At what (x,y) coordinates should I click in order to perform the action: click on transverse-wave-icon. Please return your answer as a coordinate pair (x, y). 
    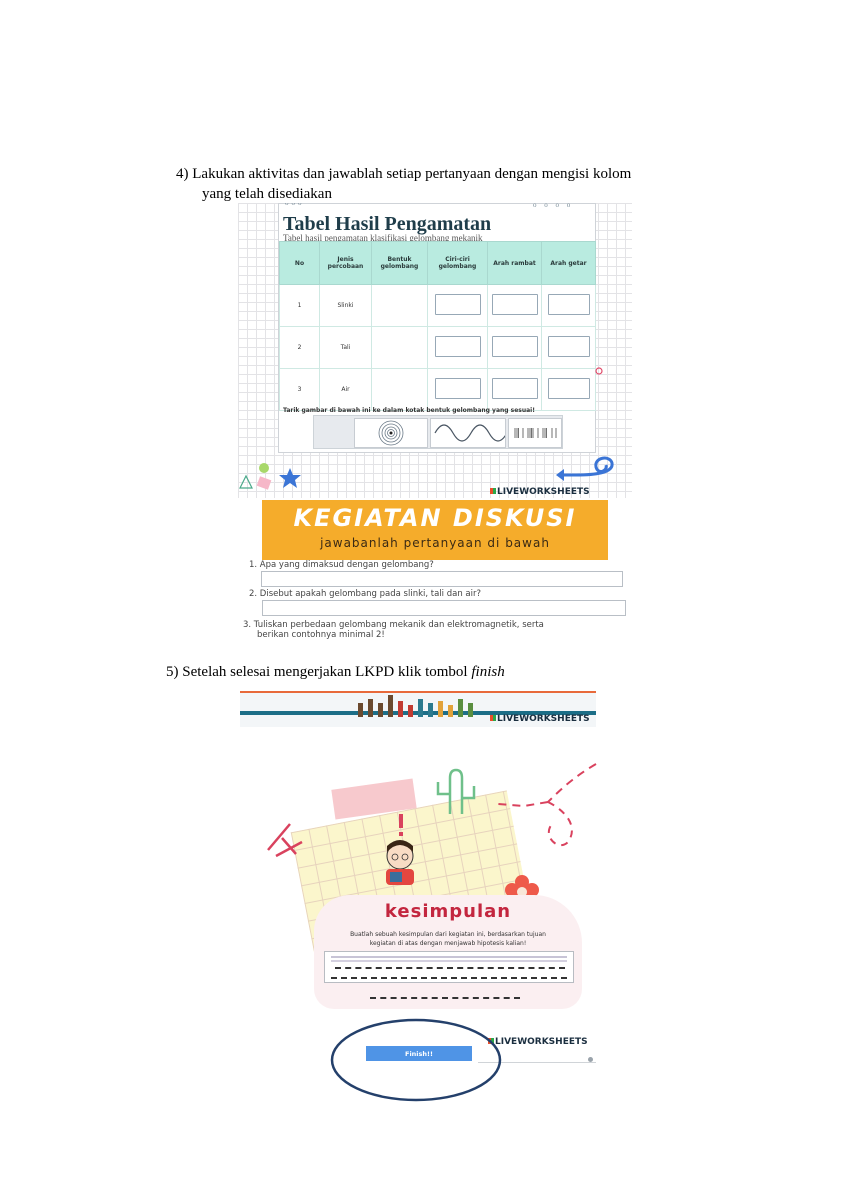
    Looking at the image, I should click on (471, 433).